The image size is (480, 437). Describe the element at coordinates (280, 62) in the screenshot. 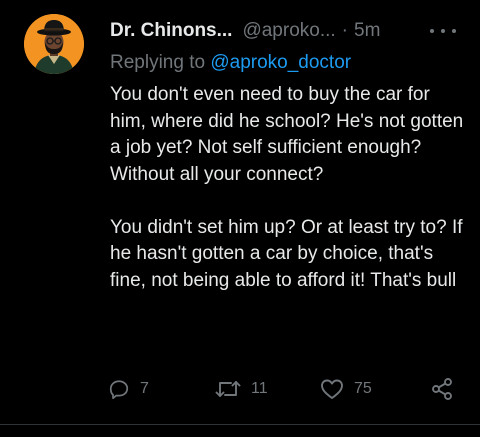

I see `reply-mention-link: @aproko_doctor` at that location.